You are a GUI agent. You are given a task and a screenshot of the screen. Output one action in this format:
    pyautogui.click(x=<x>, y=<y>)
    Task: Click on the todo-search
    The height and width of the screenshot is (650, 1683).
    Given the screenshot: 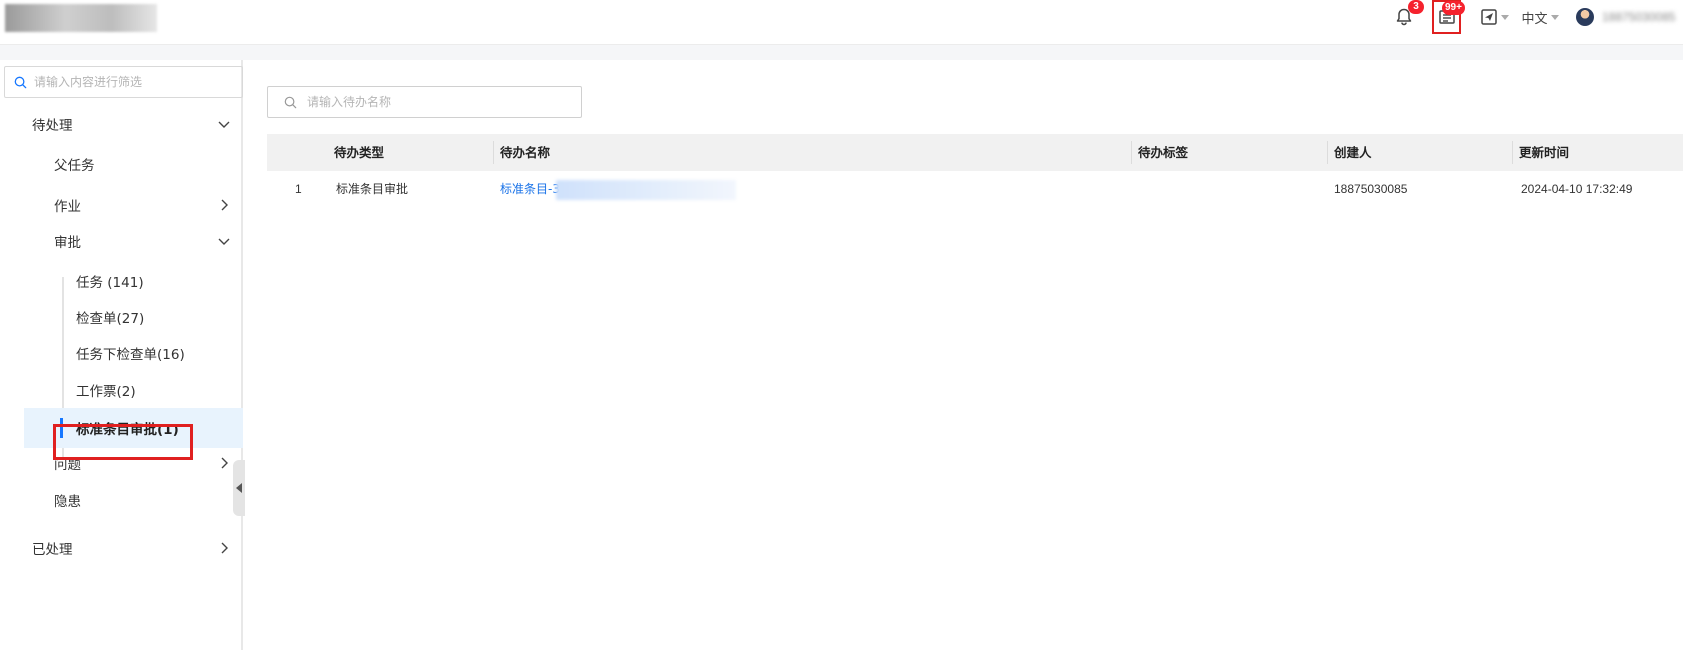 What is the action you would take?
    pyautogui.click(x=424, y=102)
    